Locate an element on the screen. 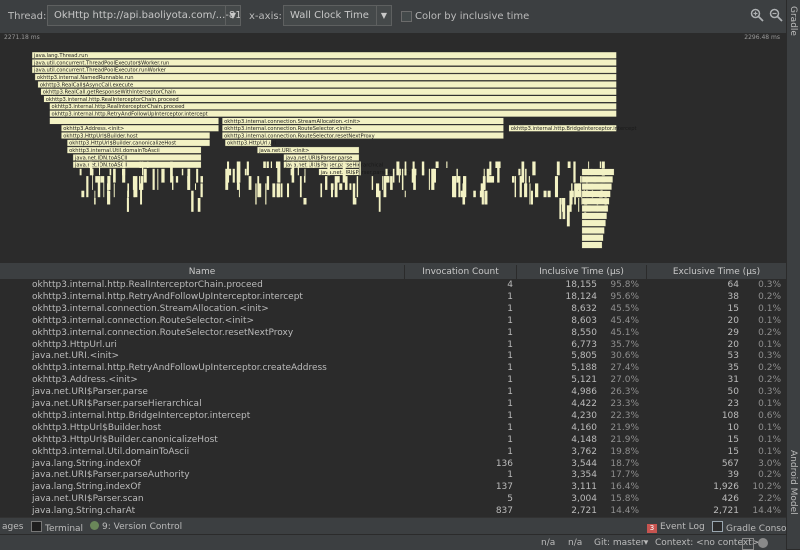 The width and height of the screenshot is (800, 550). flame-frame: okhttp3.internal.Util.domainToAscii is located at coordinates (134, 150).